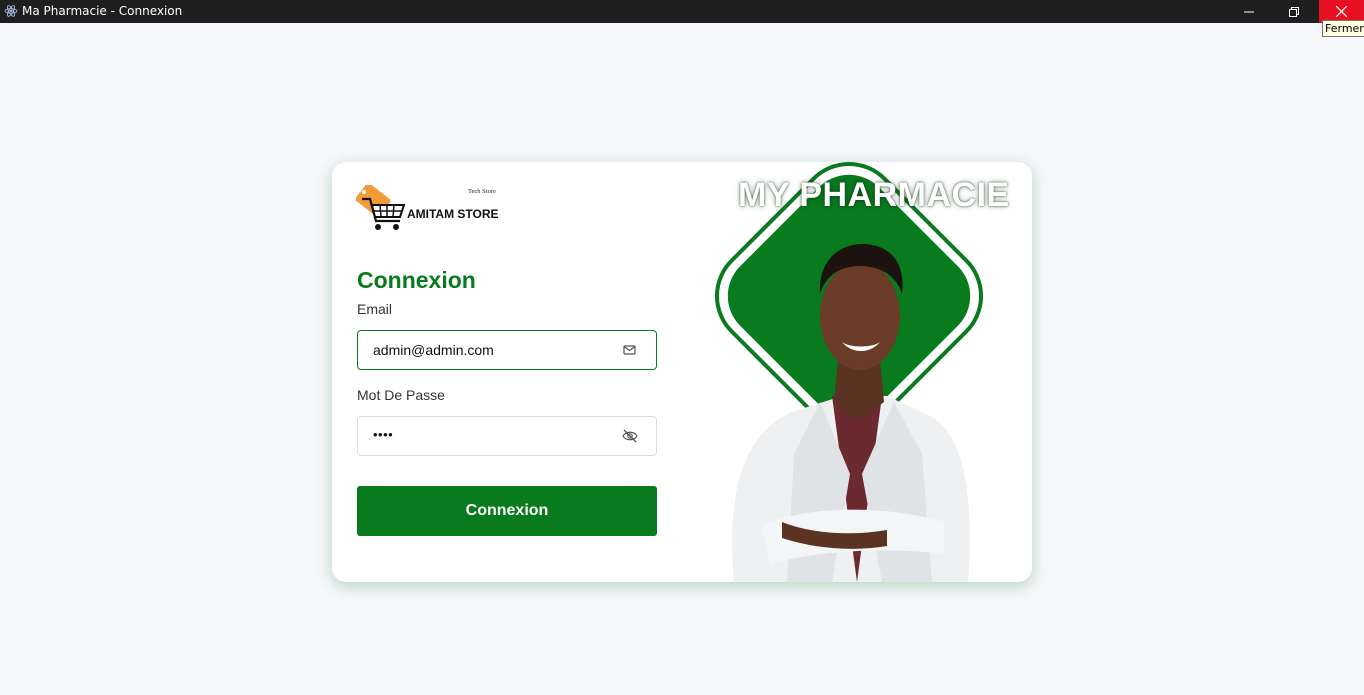 Image resolution: width=1364 pixels, height=695 pixels. What do you see at coordinates (1343, 28) in the screenshot?
I see `close-tooltip: Fermer` at bounding box center [1343, 28].